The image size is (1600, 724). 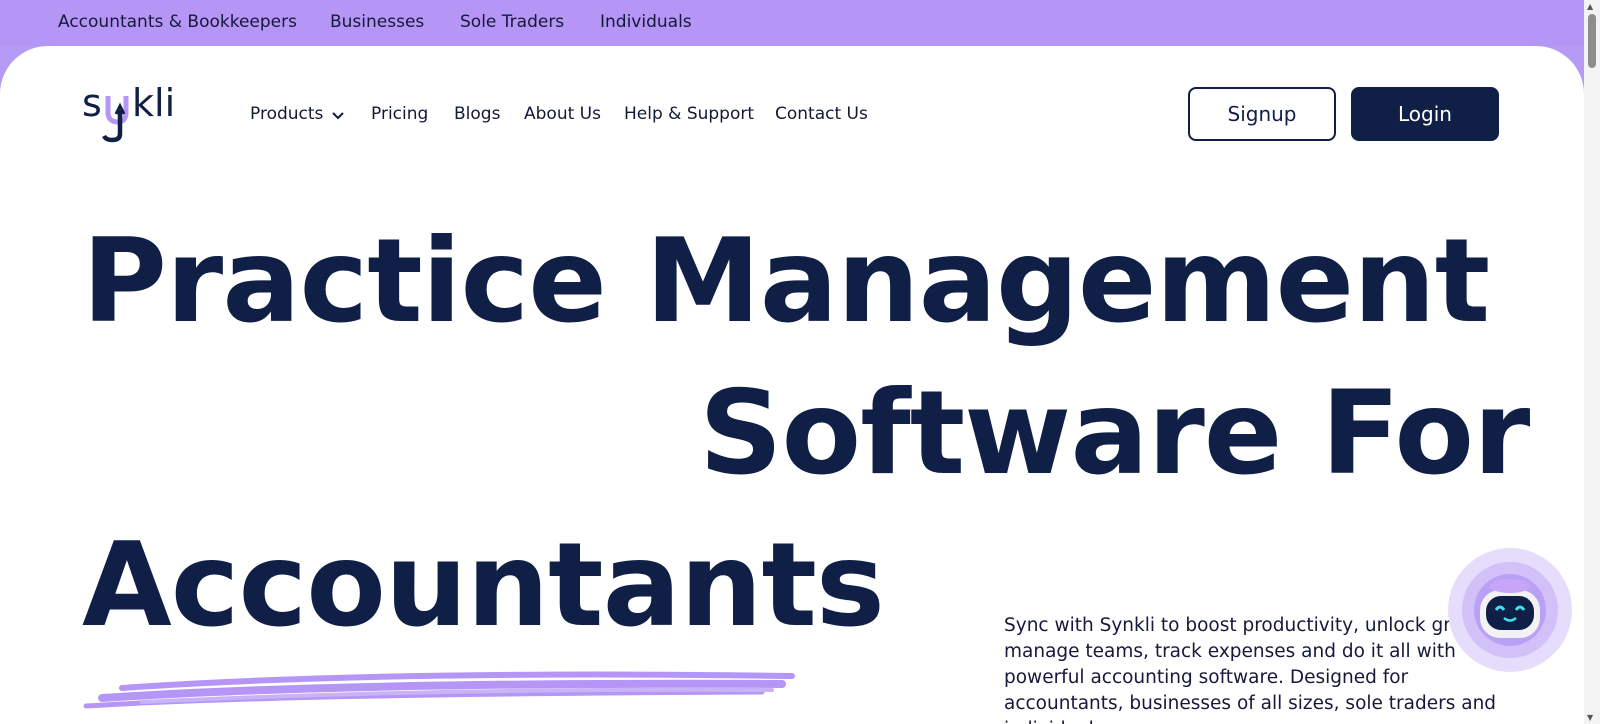 What do you see at coordinates (286, 114) in the screenshot?
I see `nav-products: Products` at bounding box center [286, 114].